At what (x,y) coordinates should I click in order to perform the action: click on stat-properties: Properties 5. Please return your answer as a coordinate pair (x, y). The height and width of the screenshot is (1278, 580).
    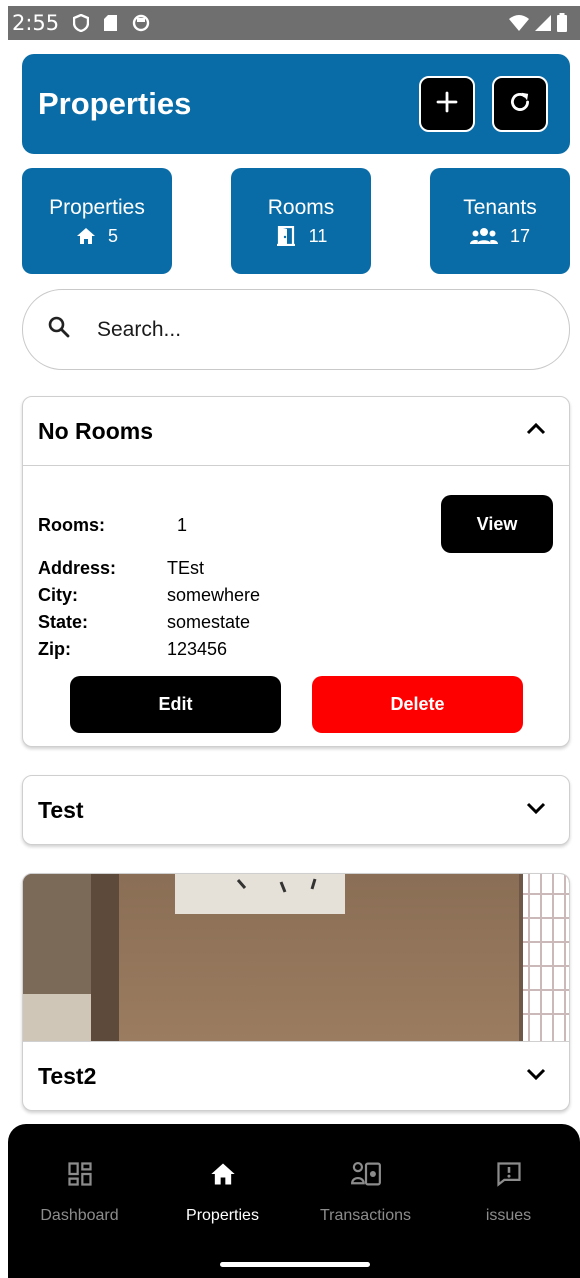
    Looking at the image, I should click on (97, 221).